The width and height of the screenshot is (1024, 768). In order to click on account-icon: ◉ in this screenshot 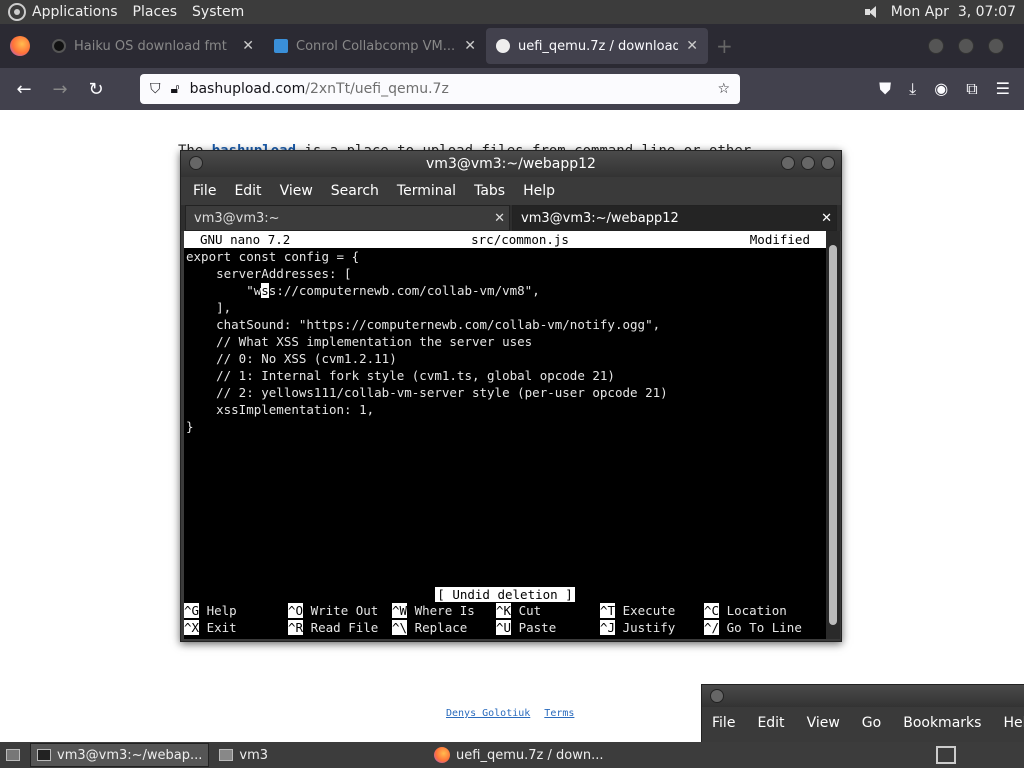, I will do `click(941, 89)`.